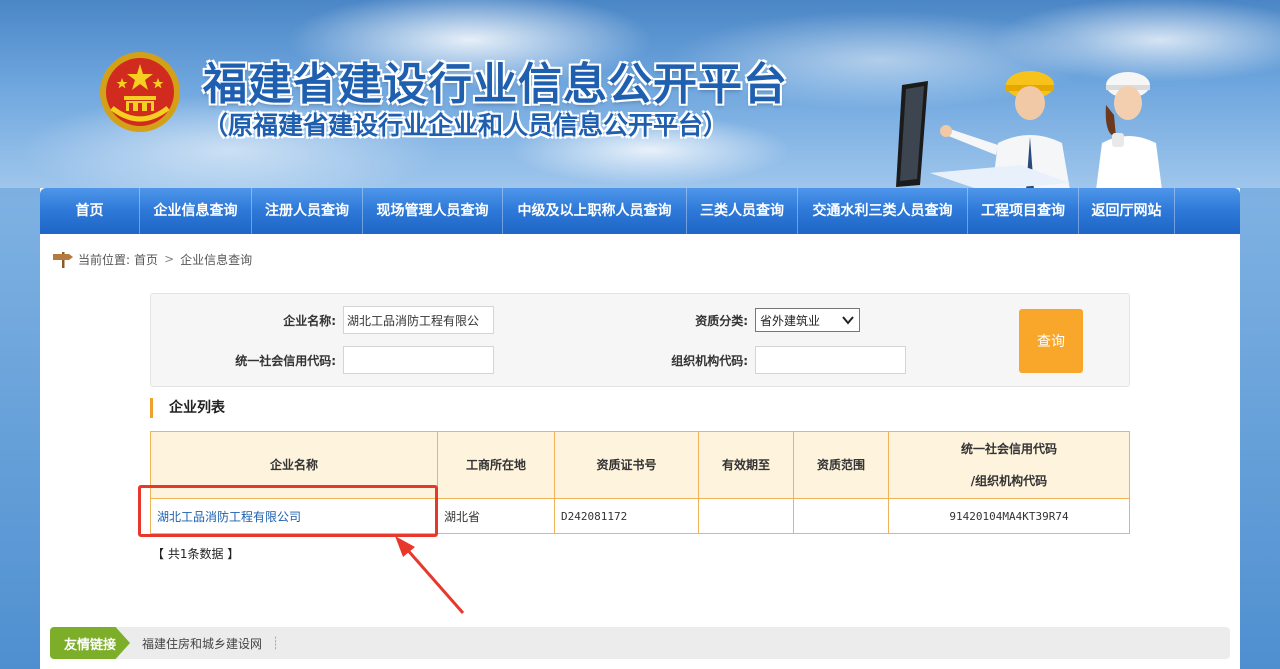 The width and height of the screenshot is (1280, 669). What do you see at coordinates (746, 465) in the screenshot?
I see `header-valid-until: 有效期至` at bounding box center [746, 465].